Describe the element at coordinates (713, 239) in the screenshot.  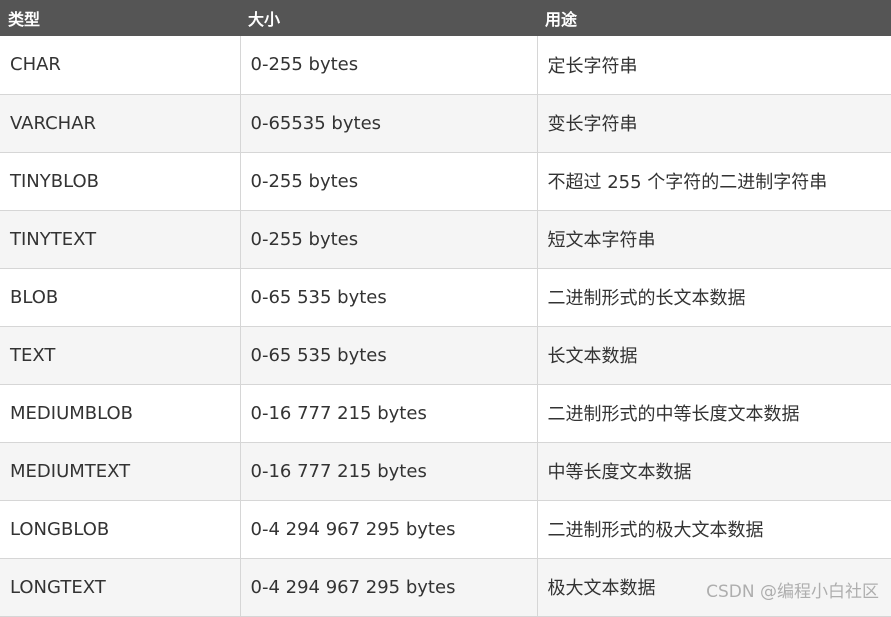
I see `cell-usage: 短文本字符串` at that location.